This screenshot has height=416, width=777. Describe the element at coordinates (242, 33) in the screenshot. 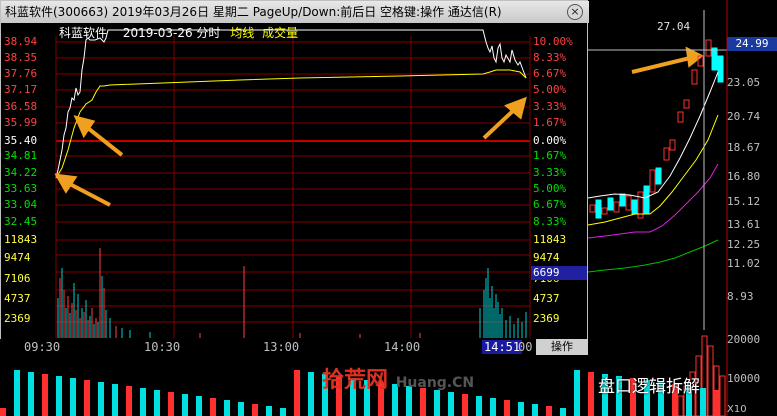

I see `avg-line-label: 均线` at that location.